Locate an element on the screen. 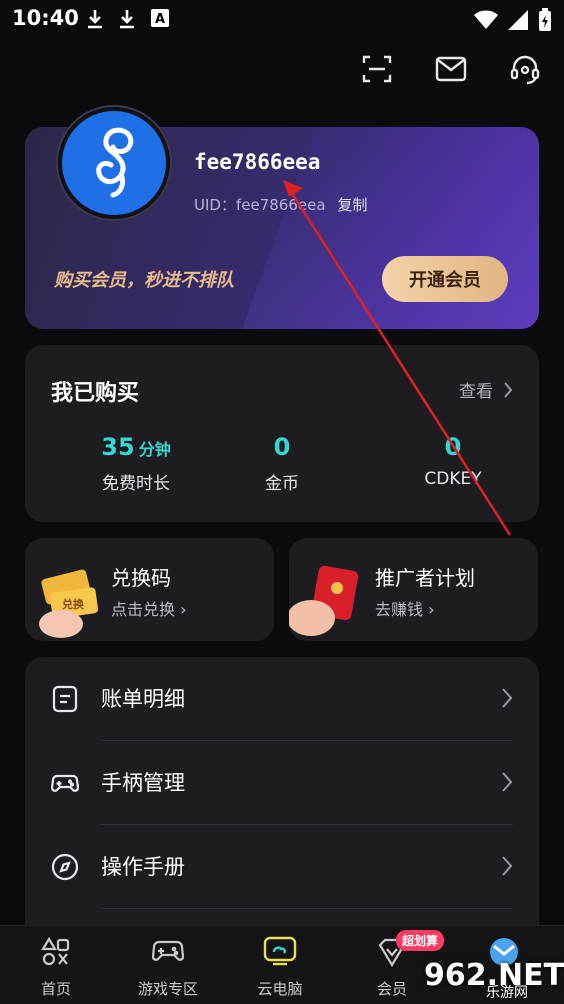 The width and height of the screenshot is (564, 1004). scan-icon is located at coordinates (377, 69).